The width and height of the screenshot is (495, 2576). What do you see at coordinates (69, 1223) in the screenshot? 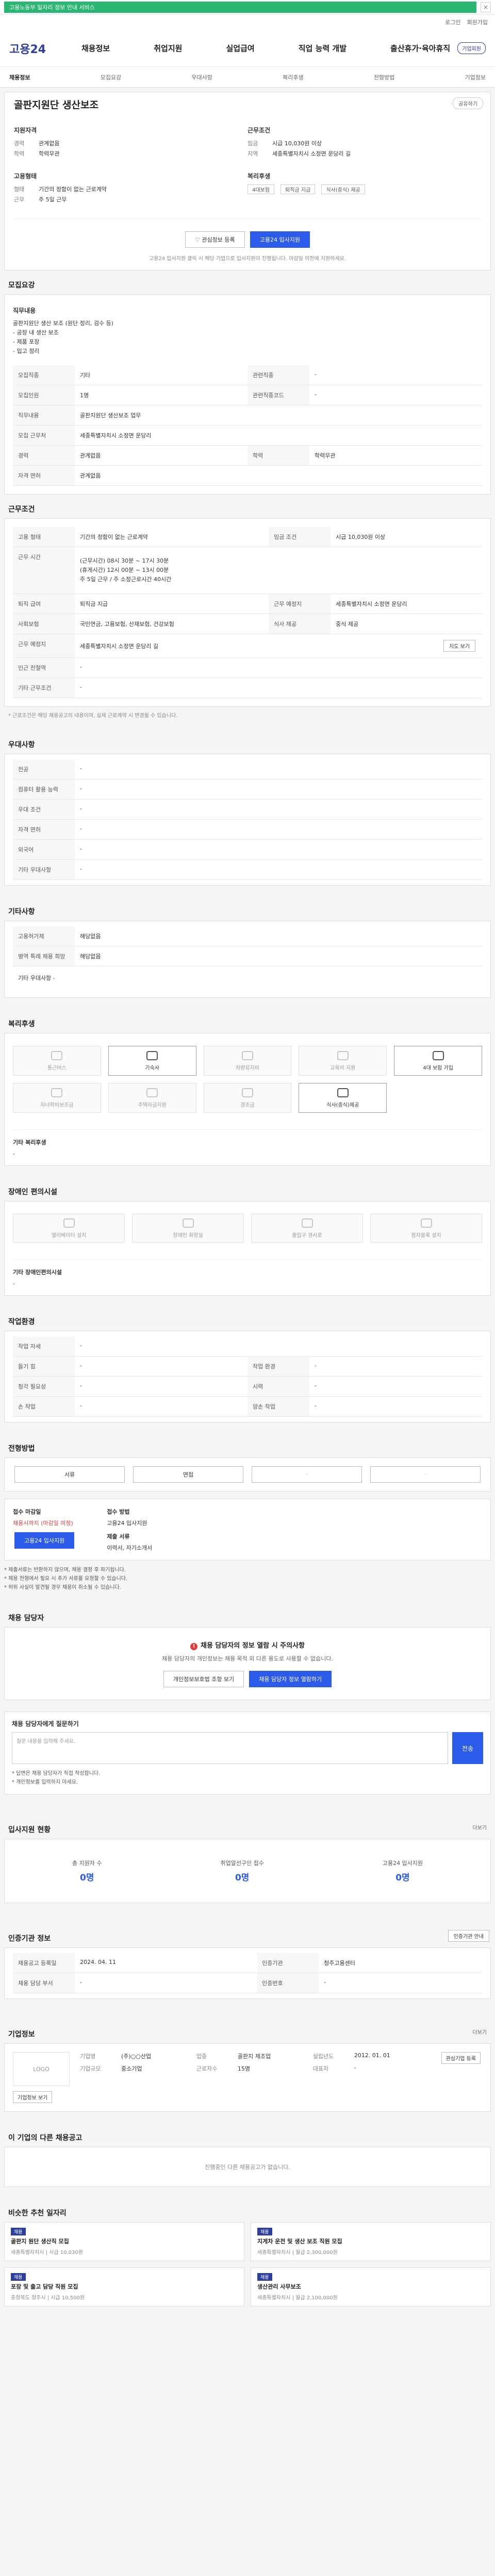
I see `elevator-icon` at bounding box center [69, 1223].